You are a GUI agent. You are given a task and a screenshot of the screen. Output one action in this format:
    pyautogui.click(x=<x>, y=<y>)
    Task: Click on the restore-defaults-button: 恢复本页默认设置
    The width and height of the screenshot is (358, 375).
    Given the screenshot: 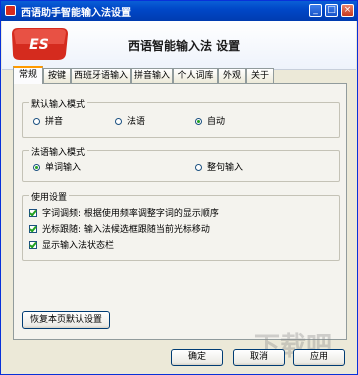 What is the action you would take?
    pyautogui.click(x=66, y=320)
    